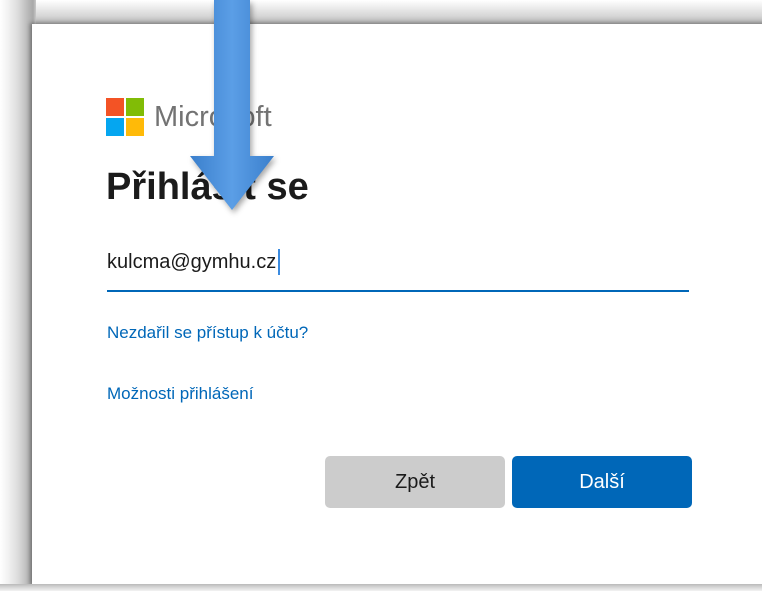 The image size is (762, 591). I want to click on logo-text: Microsoft, so click(213, 116).